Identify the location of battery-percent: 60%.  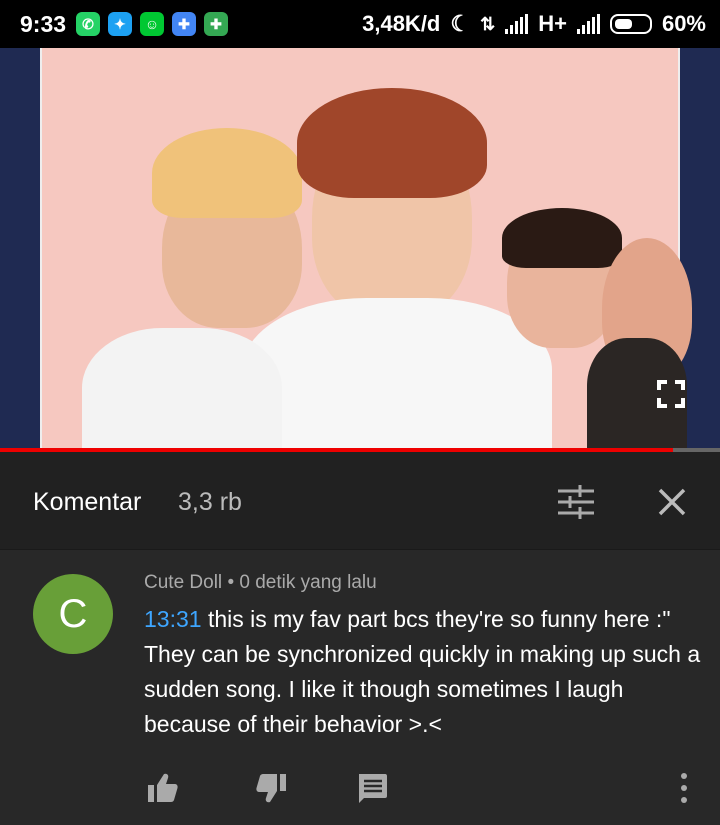
(683, 23).